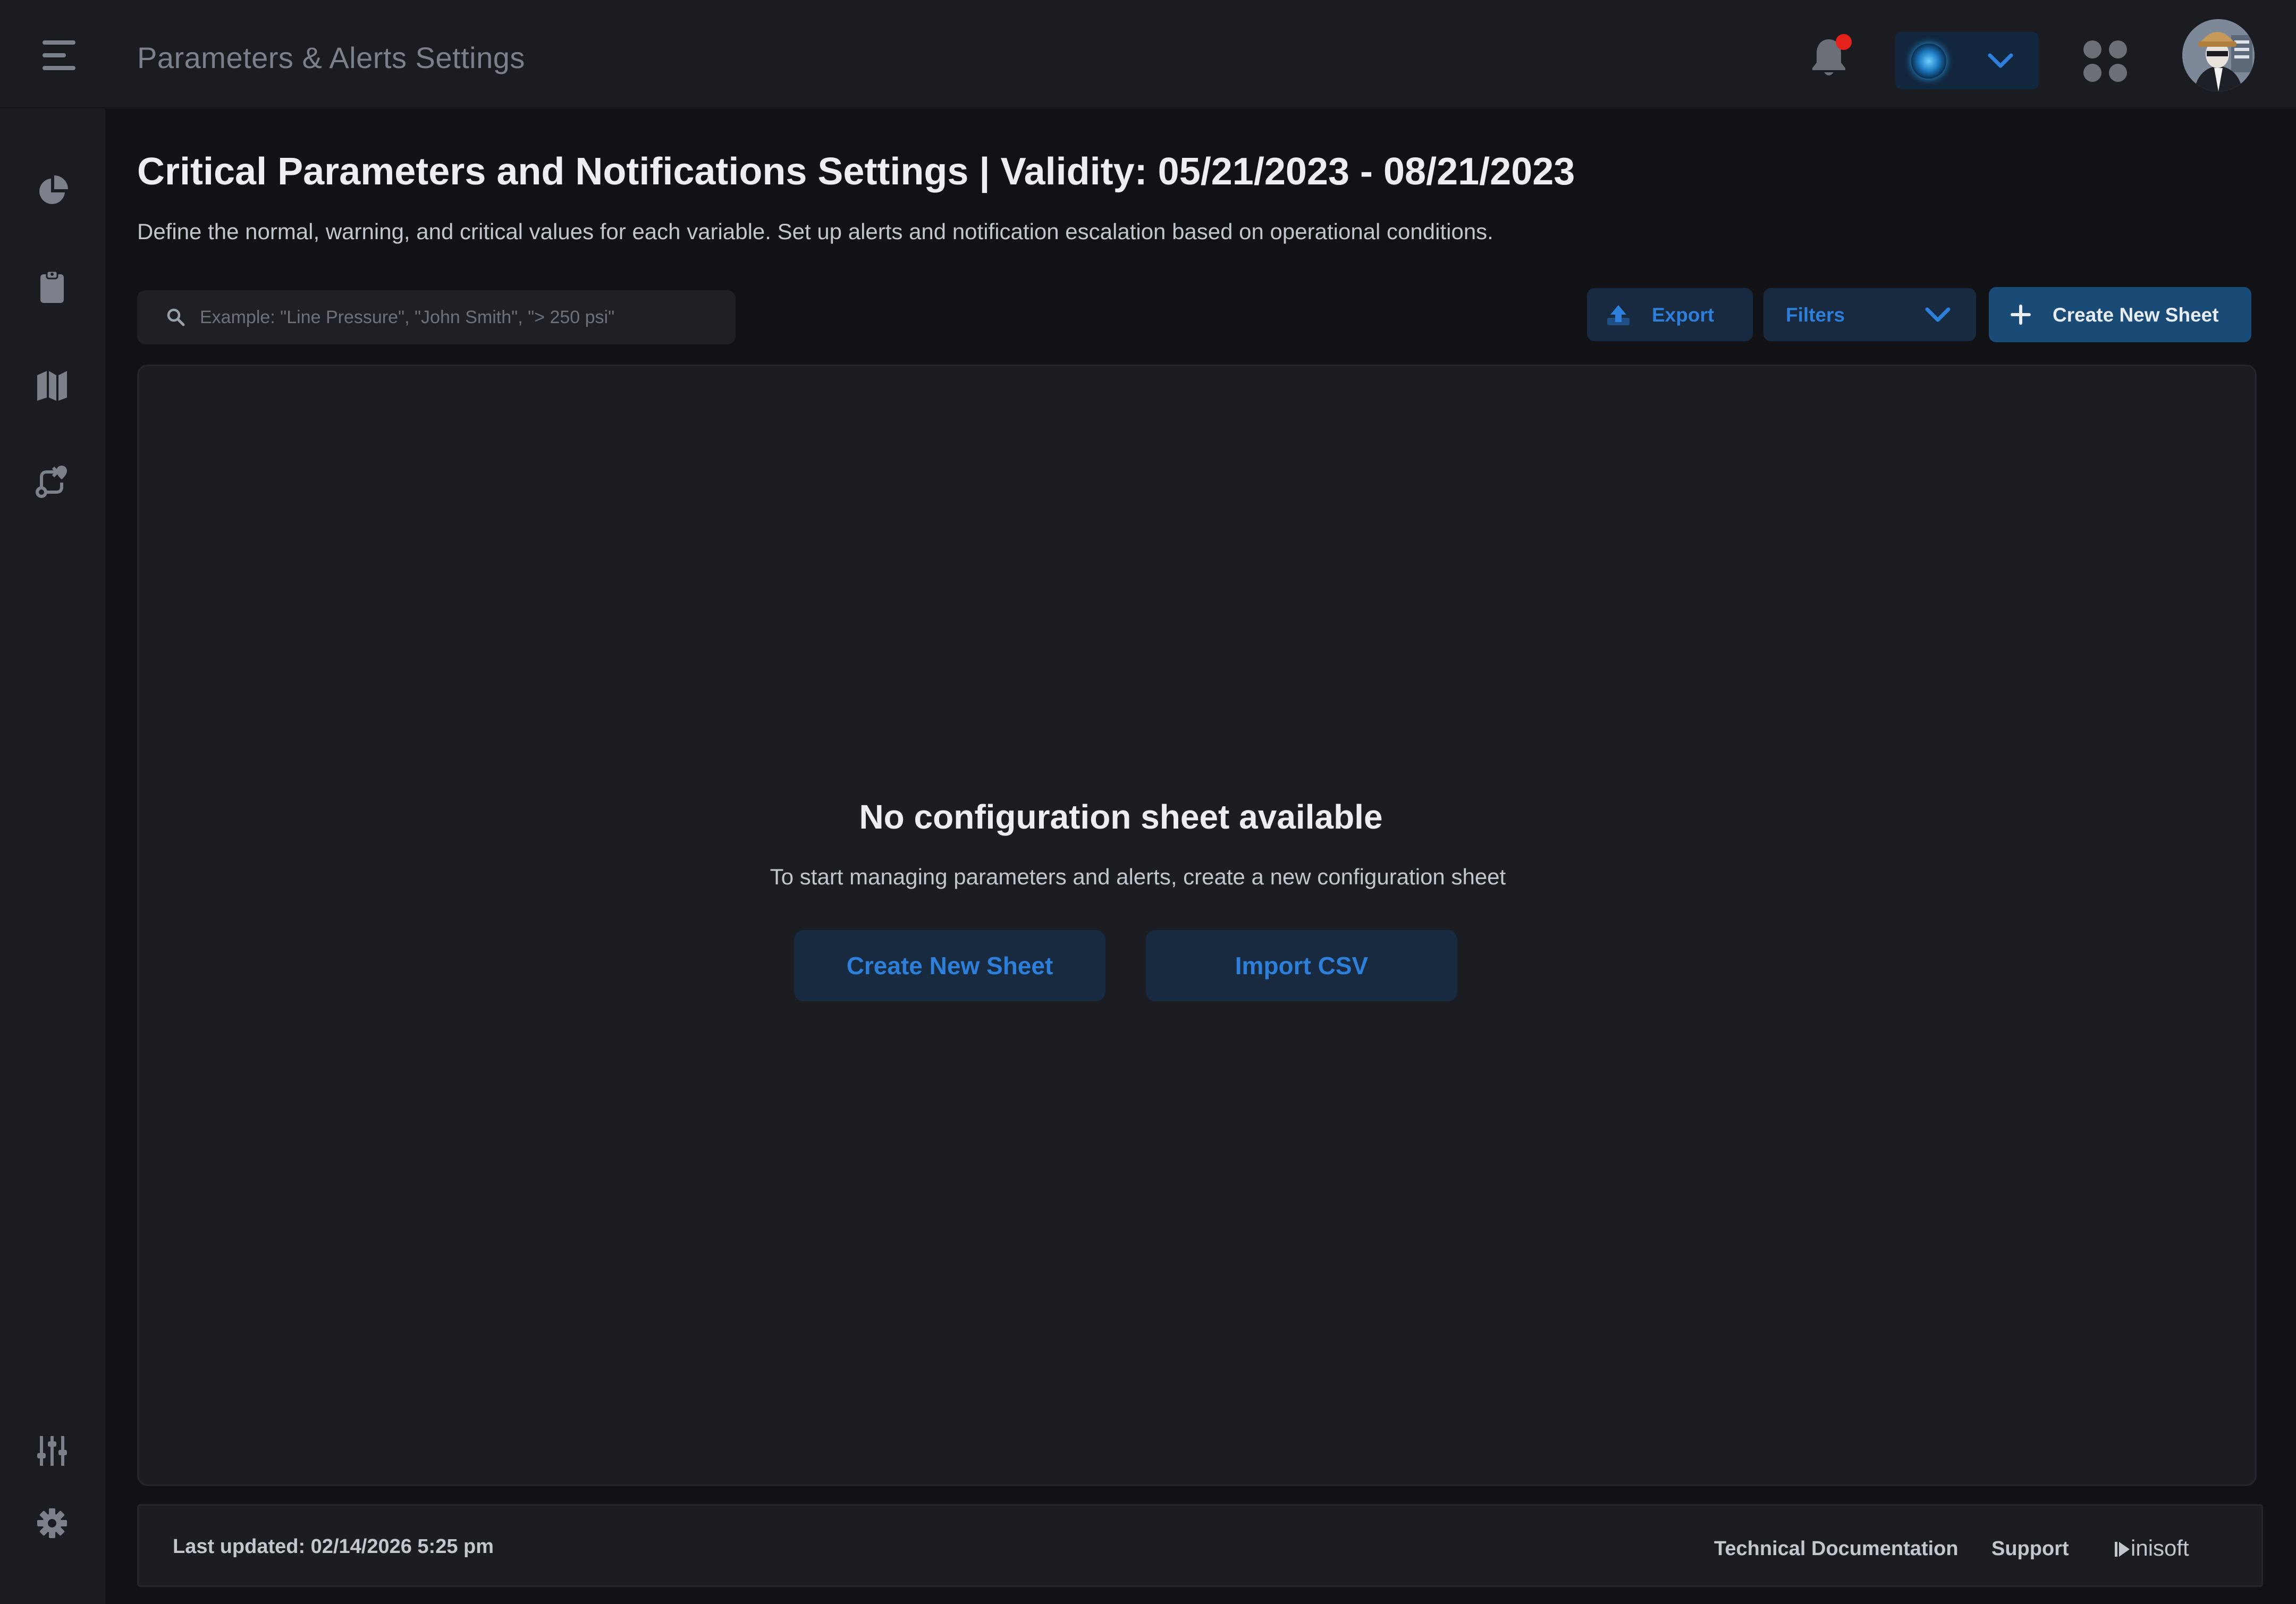 Image resolution: width=2296 pixels, height=1604 pixels. What do you see at coordinates (1844, 42) in the screenshot?
I see `notification-badge` at bounding box center [1844, 42].